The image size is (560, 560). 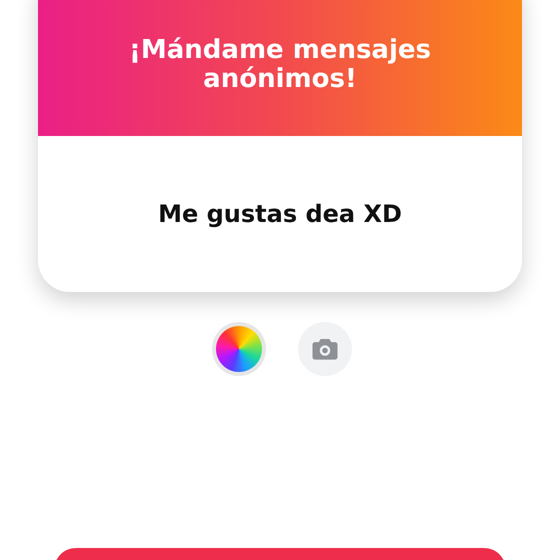 What do you see at coordinates (239, 349) in the screenshot?
I see `color-wheel-icon` at bounding box center [239, 349].